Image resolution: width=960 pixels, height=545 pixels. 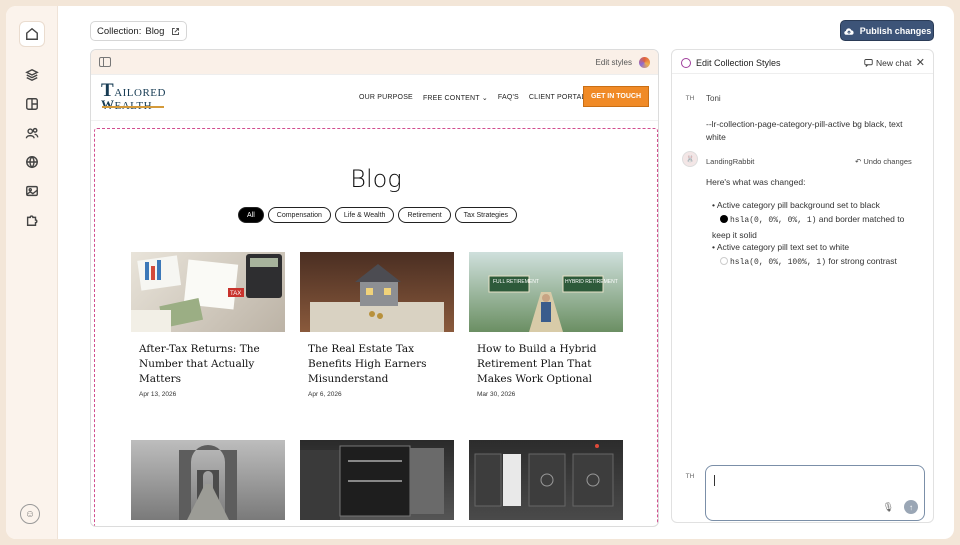 What do you see at coordinates (32, 220) in the screenshot?
I see `puzzle-icon` at bounding box center [32, 220].